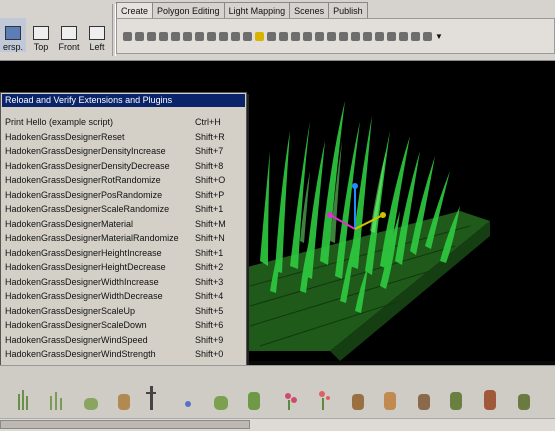 This screenshot has height=431, width=555. I want to click on menu-item: HadokenGrassDesignerPosRandomize Shift+P, so click(123, 195).